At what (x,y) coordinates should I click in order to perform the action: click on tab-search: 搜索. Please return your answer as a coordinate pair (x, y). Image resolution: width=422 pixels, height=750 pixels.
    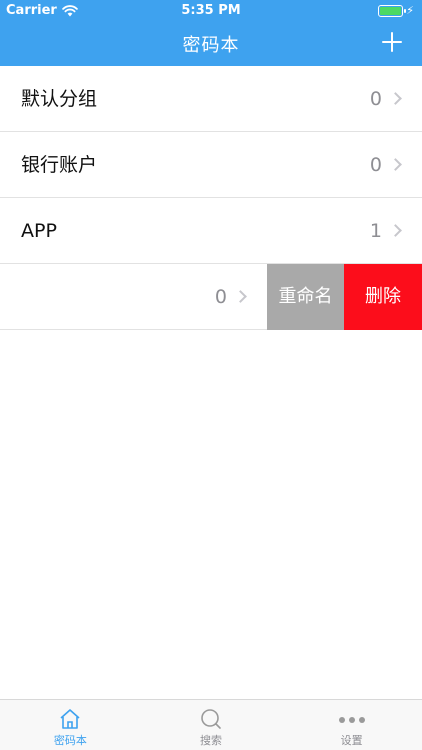
    Looking at the image, I should click on (211, 725).